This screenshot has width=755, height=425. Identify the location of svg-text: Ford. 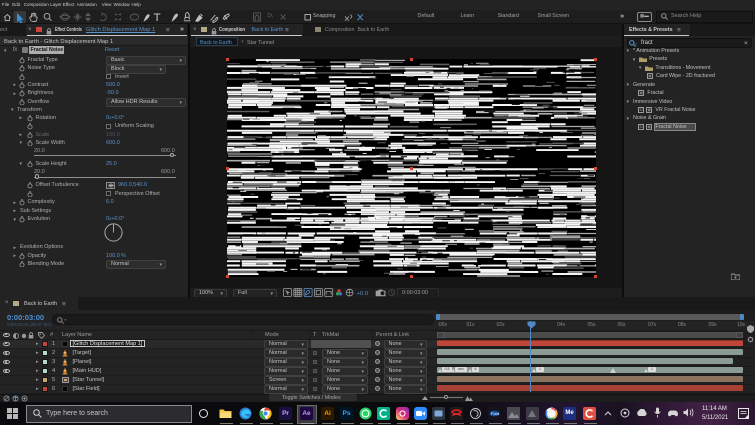
(495, 413).